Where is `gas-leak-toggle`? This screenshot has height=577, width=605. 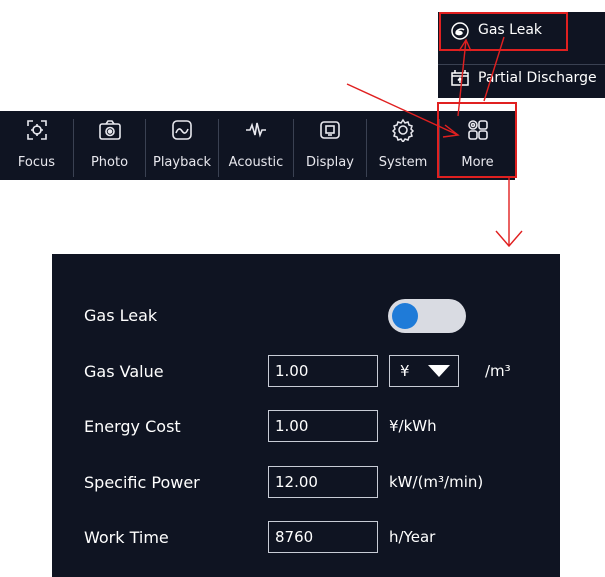 gas-leak-toggle is located at coordinates (427, 316).